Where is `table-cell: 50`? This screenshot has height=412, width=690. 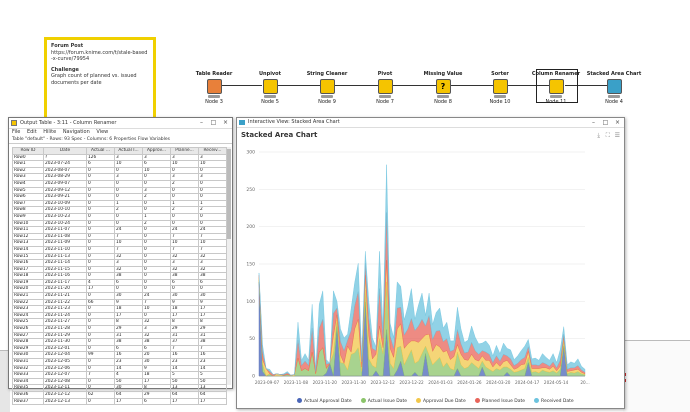
table-cell: 50 is located at coordinates (212, 381).